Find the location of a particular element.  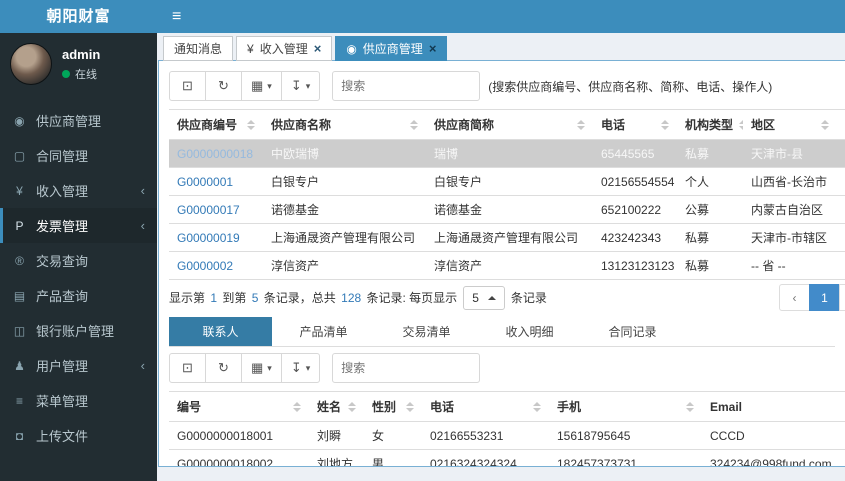

sidebar-item-upload: ◘ 上传文件 is located at coordinates (78, 435).